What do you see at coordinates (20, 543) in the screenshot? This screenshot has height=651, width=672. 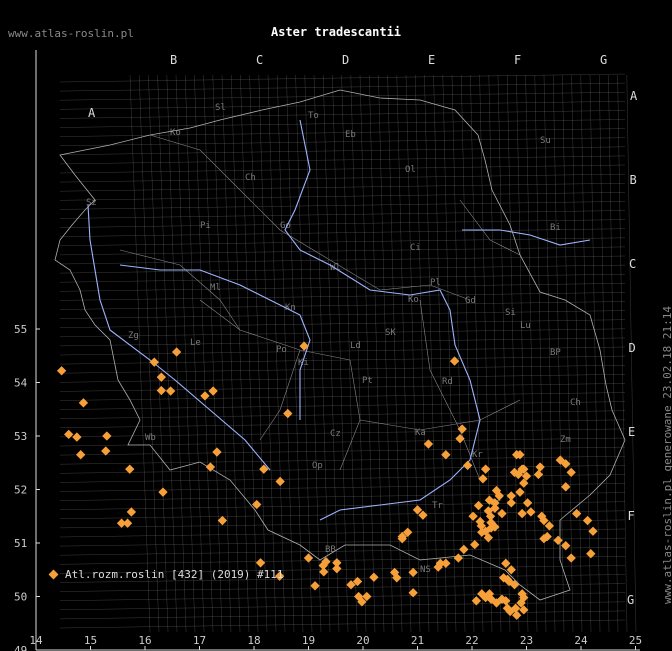 I see `y-tick-label: 51` at bounding box center [20, 543].